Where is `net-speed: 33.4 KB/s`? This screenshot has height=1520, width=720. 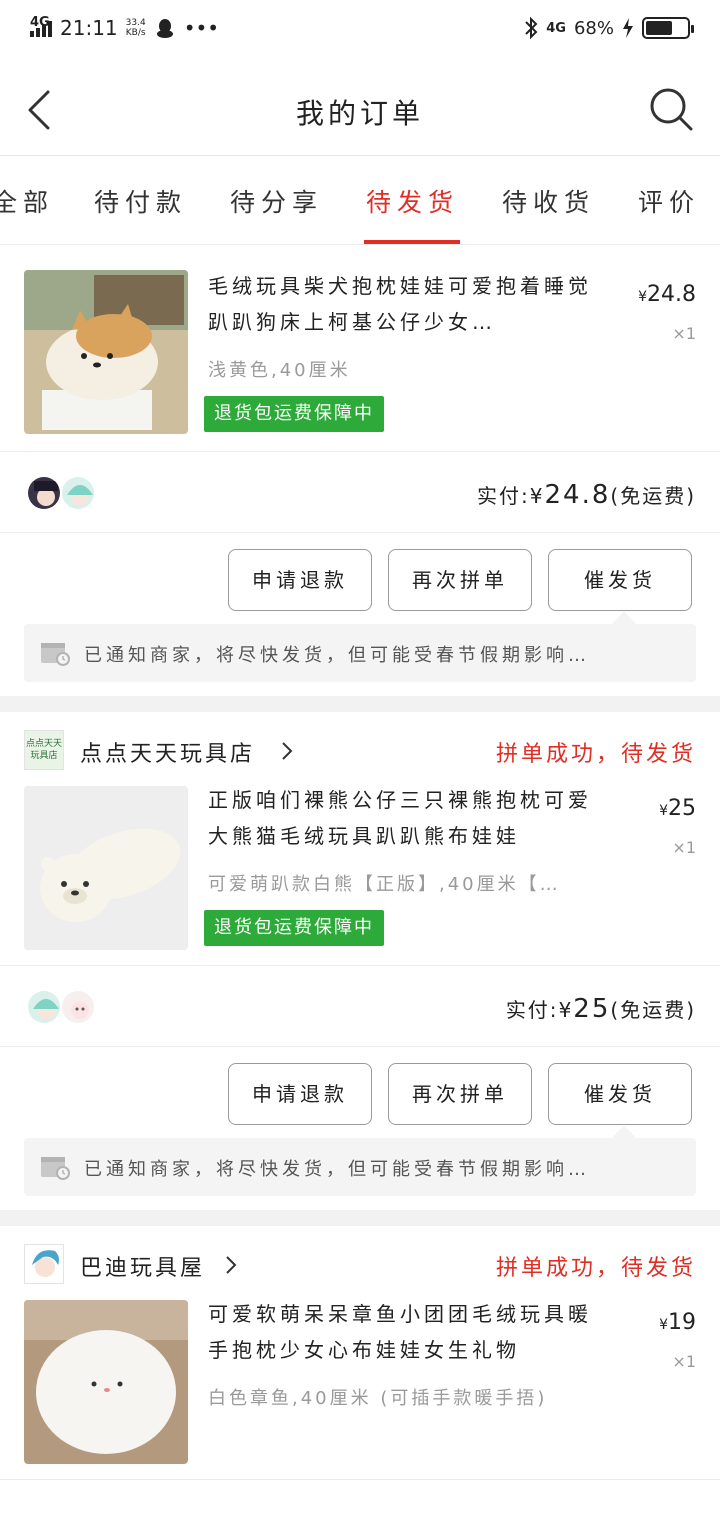
net-speed: 33.4 KB/s is located at coordinates (136, 28).